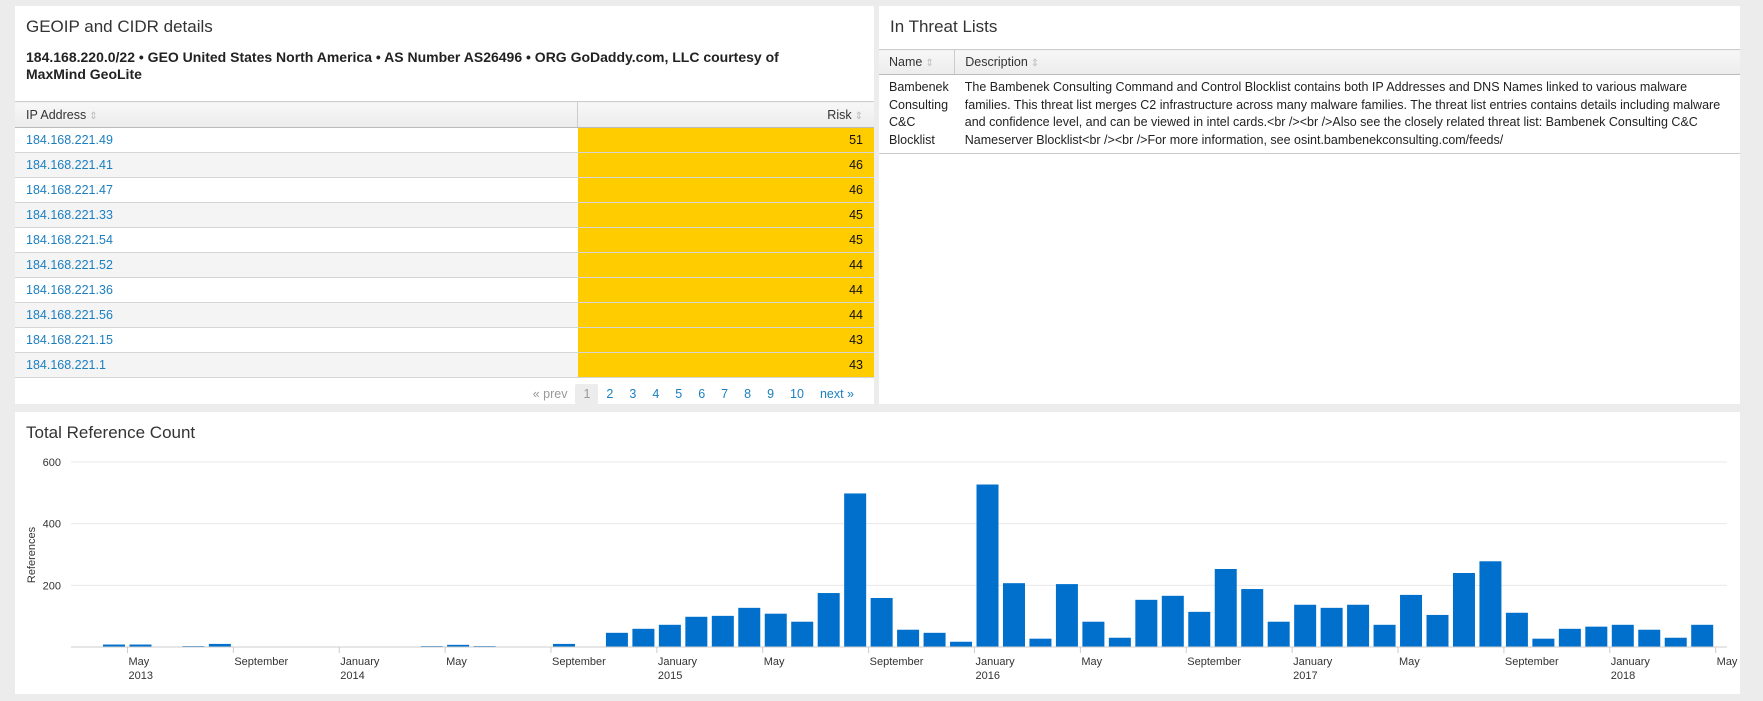 This screenshot has width=1763, height=701. Describe the element at coordinates (69, 315) in the screenshot. I see `ip-link: 184.168.221.56` at that location.